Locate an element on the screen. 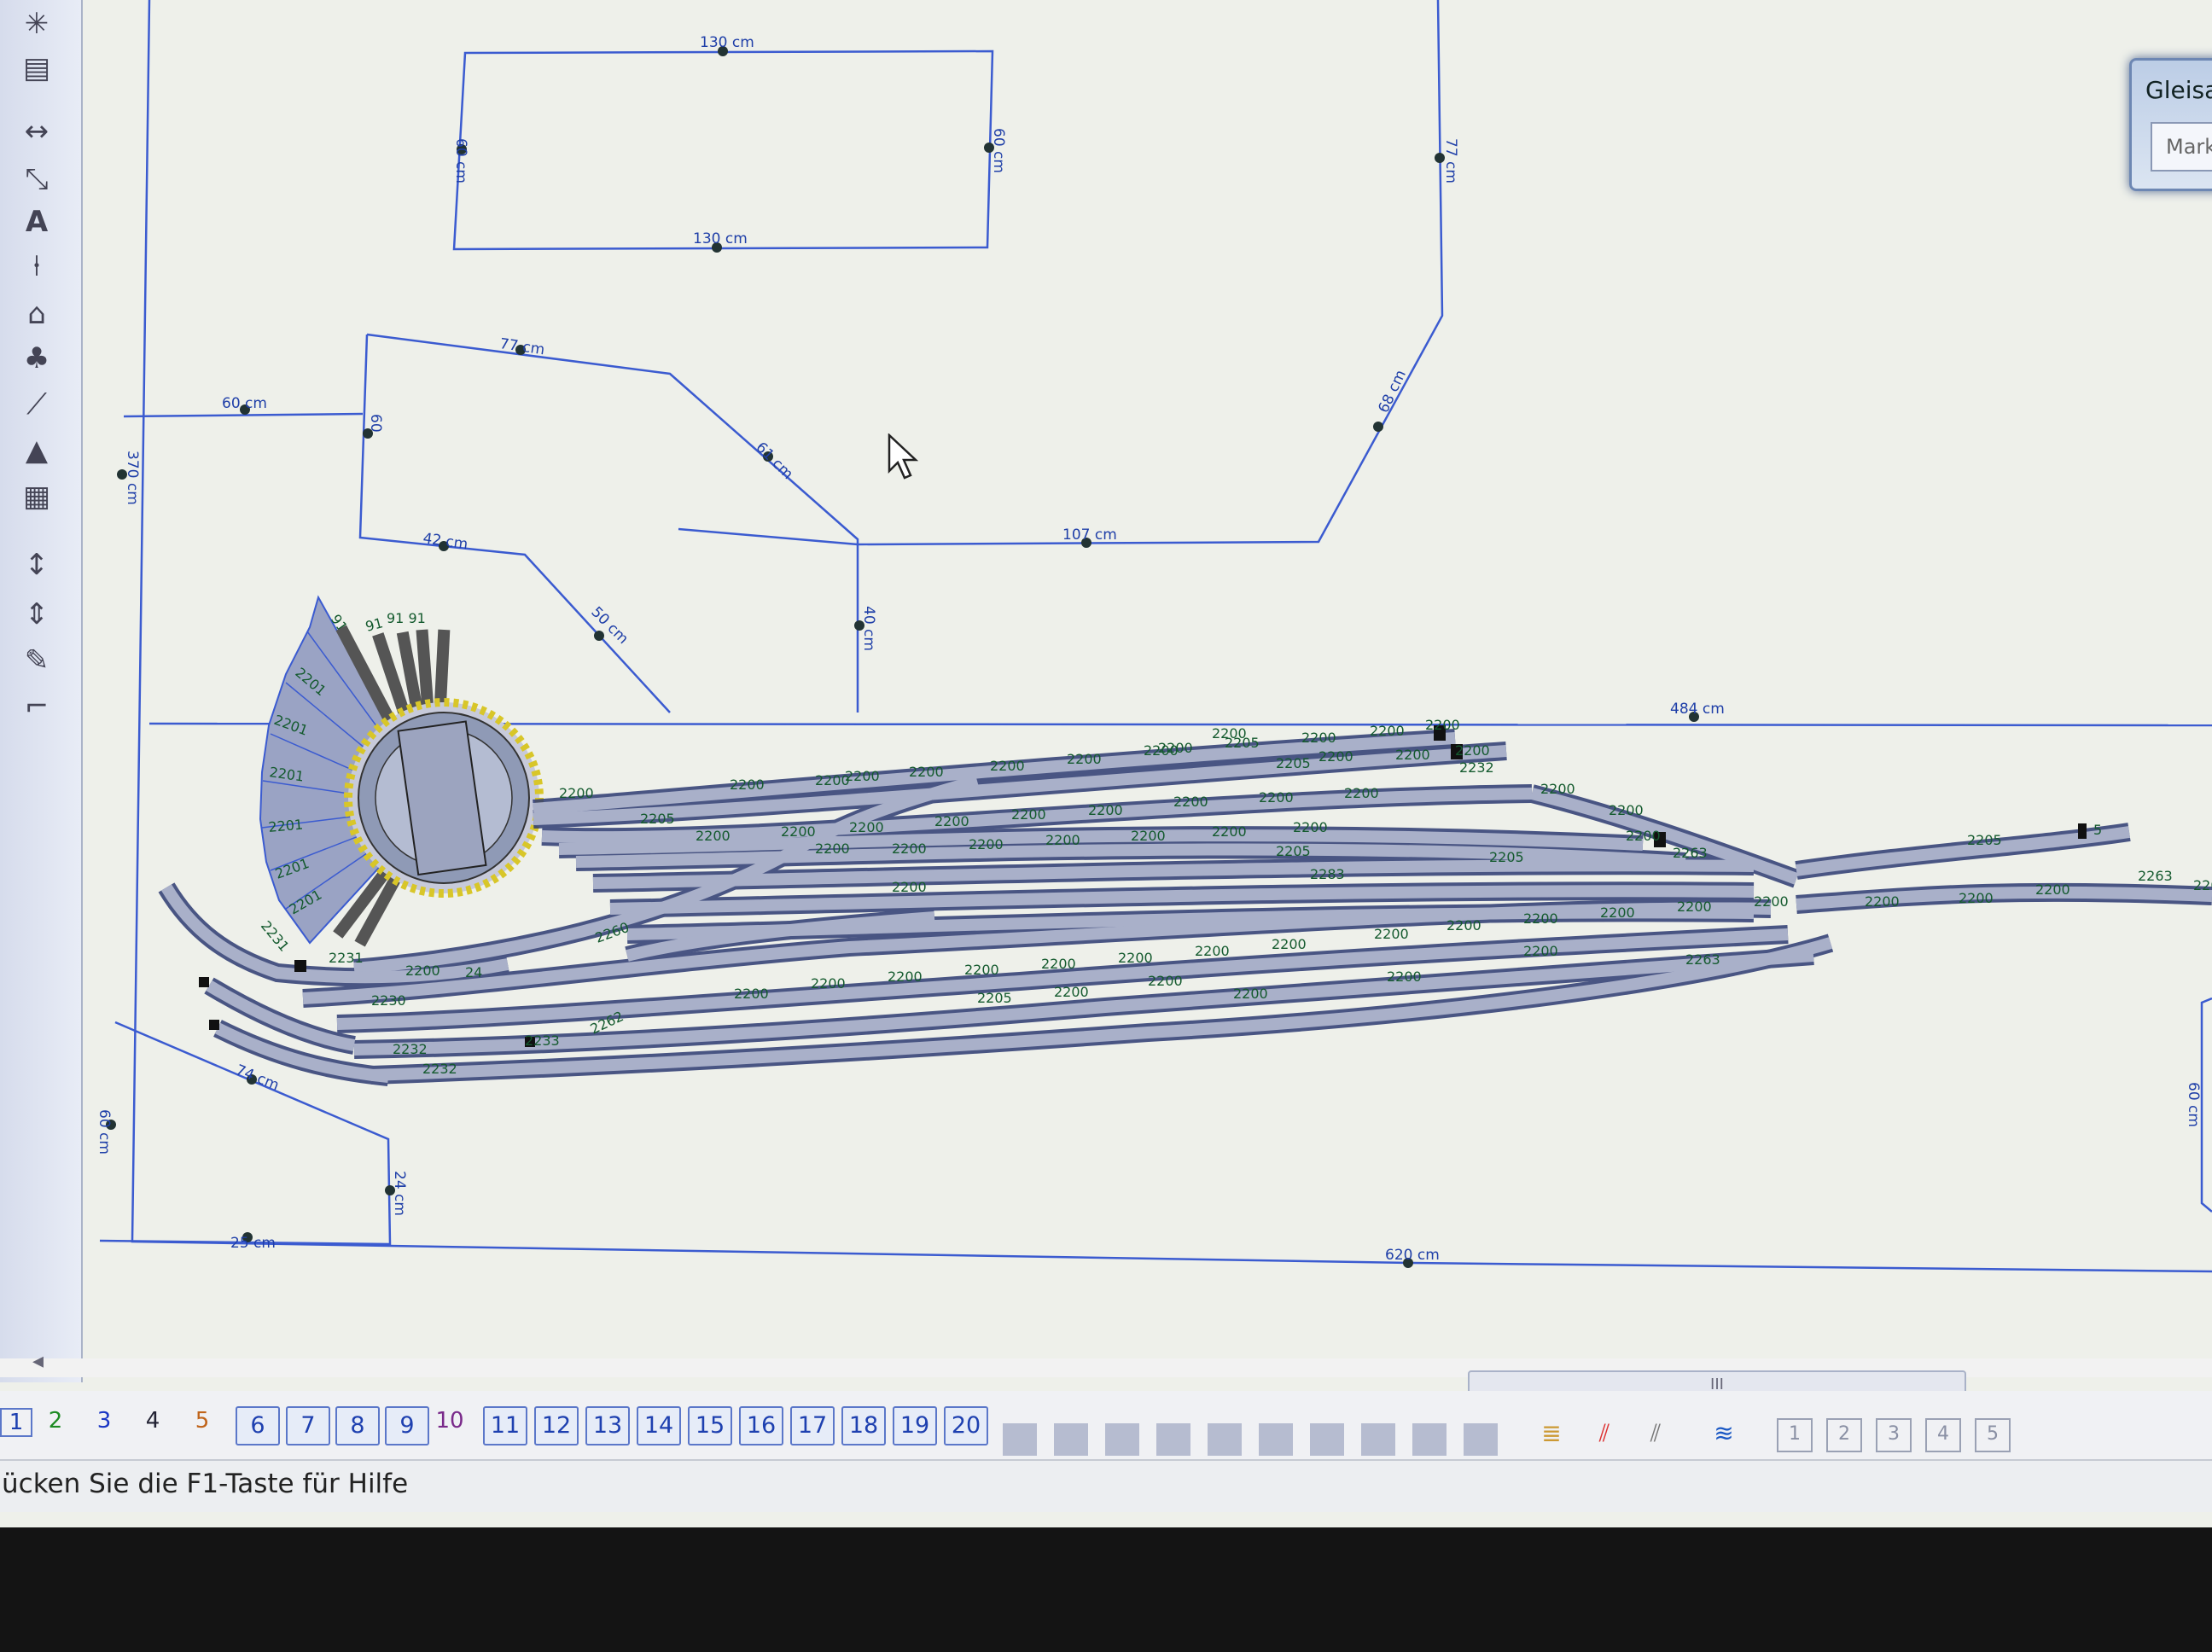 The image size is (2212, 1652). grid-icon: ▤ is located at coordinates (36, 68).